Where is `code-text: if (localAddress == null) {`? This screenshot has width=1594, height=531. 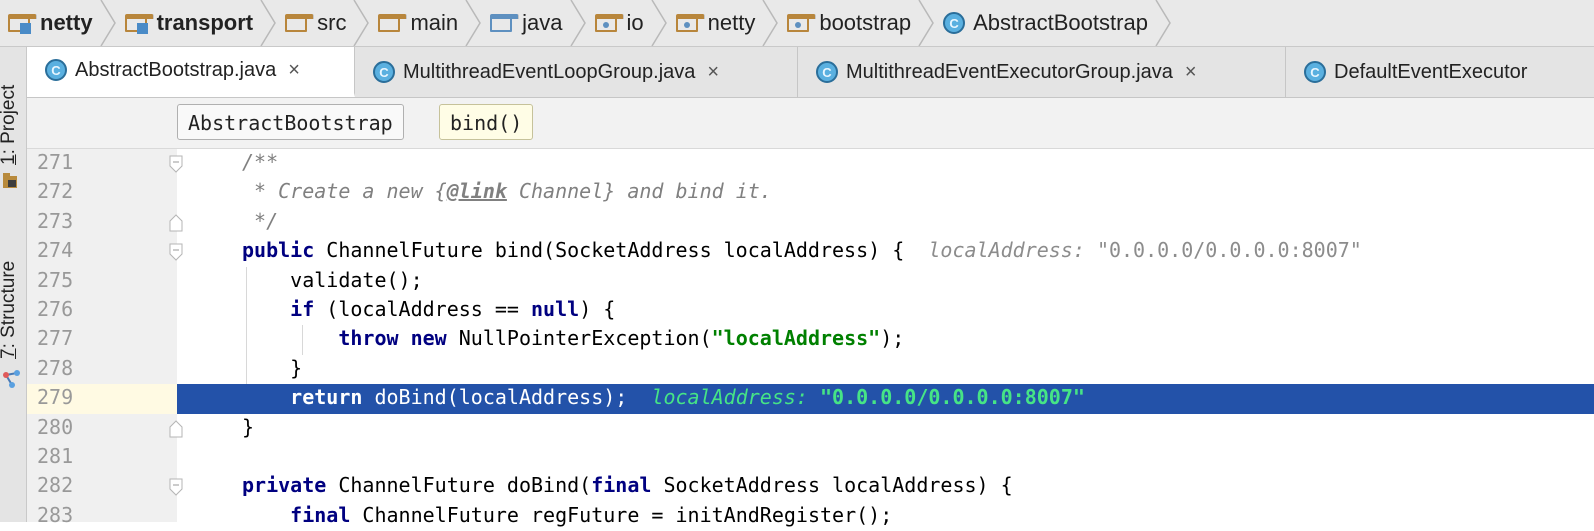
code-text: if (localAddress == null) { is located at coordinates (428, 309).